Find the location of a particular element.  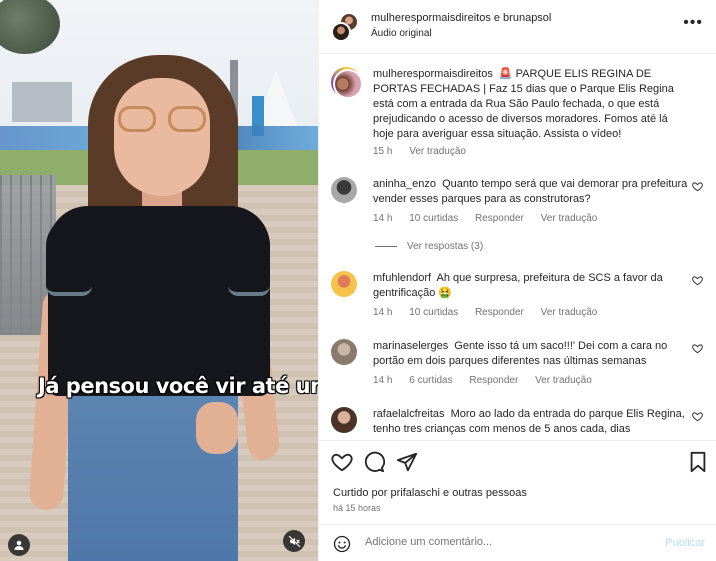

user-icon is located at coordinates (19, 545).